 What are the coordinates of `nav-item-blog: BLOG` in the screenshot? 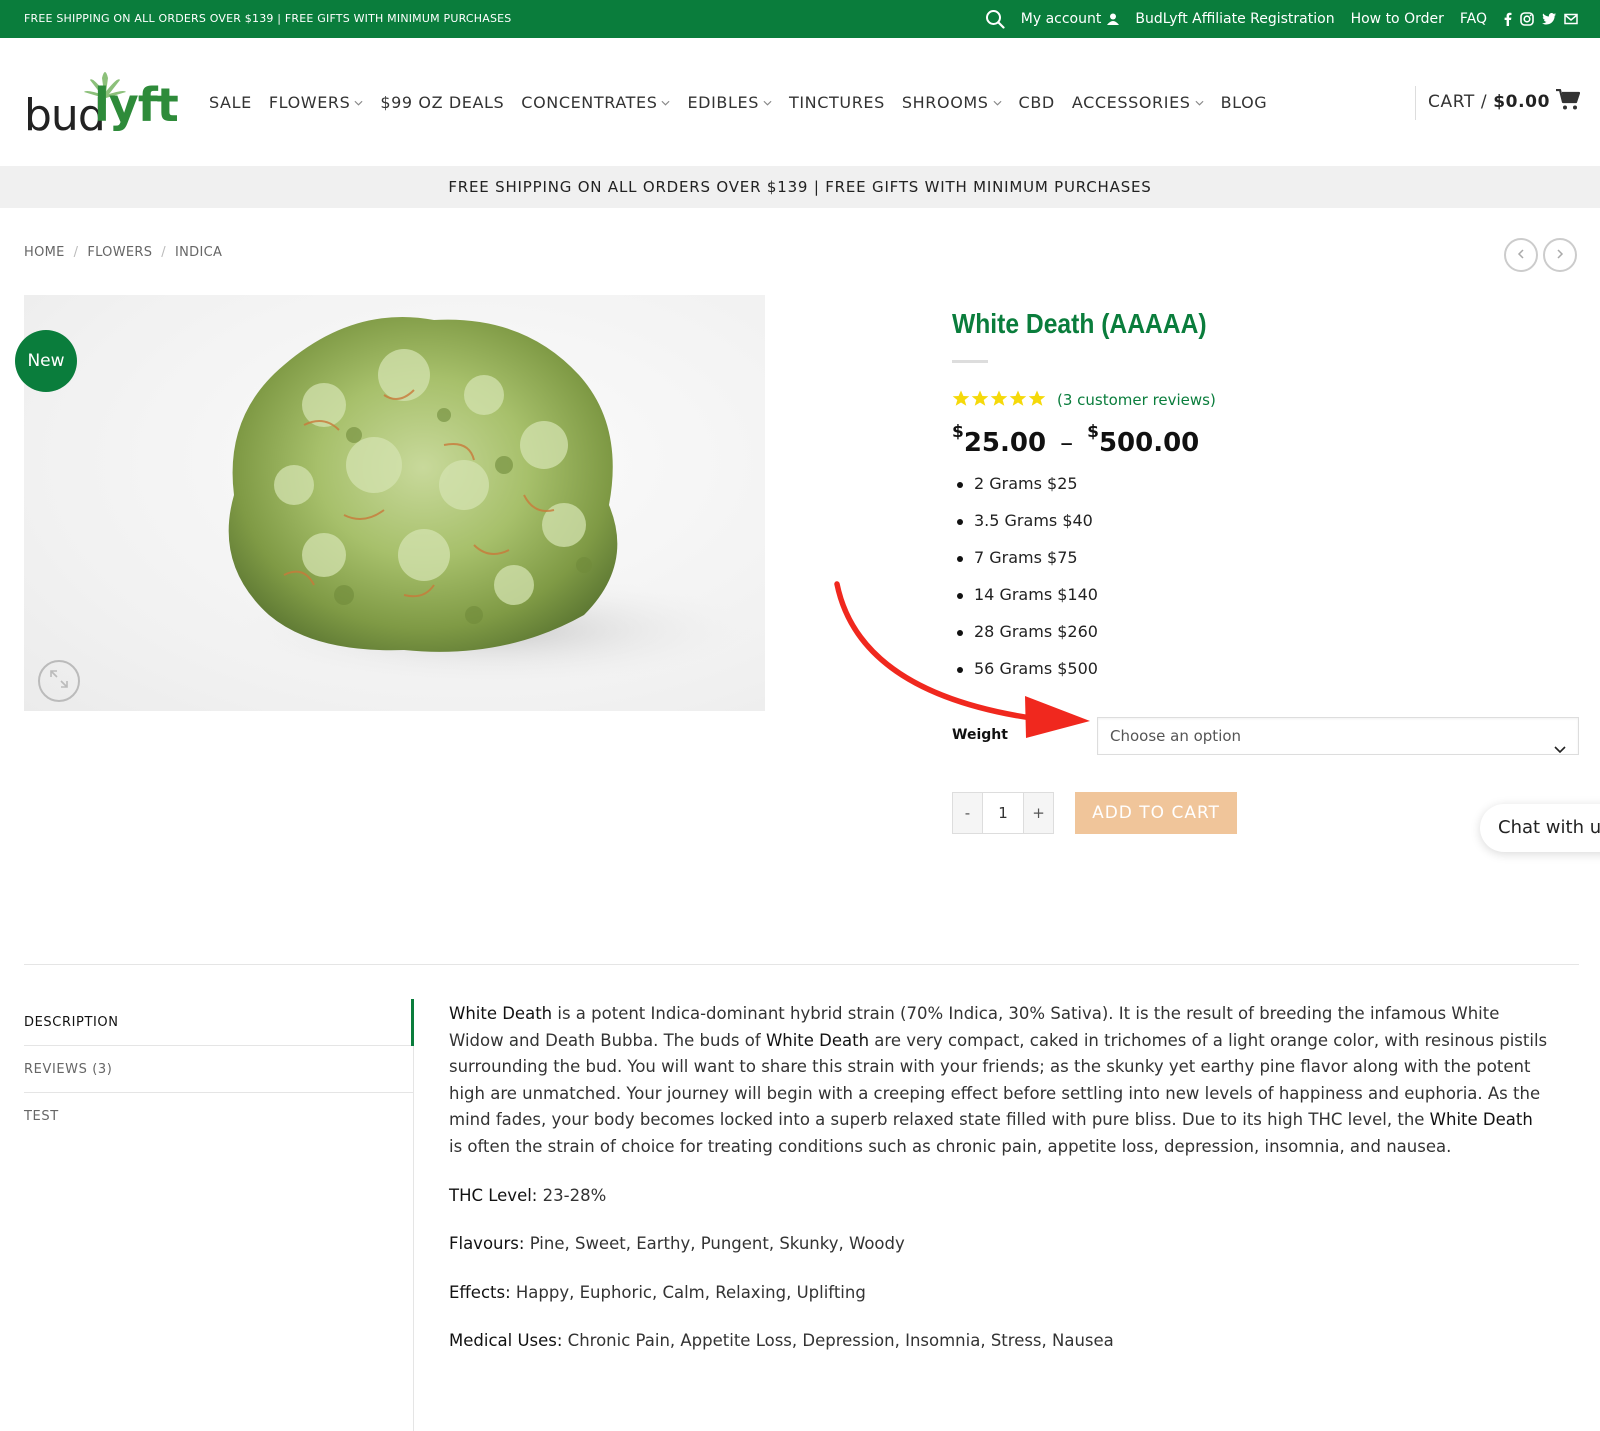 It's located at (1244, 102).